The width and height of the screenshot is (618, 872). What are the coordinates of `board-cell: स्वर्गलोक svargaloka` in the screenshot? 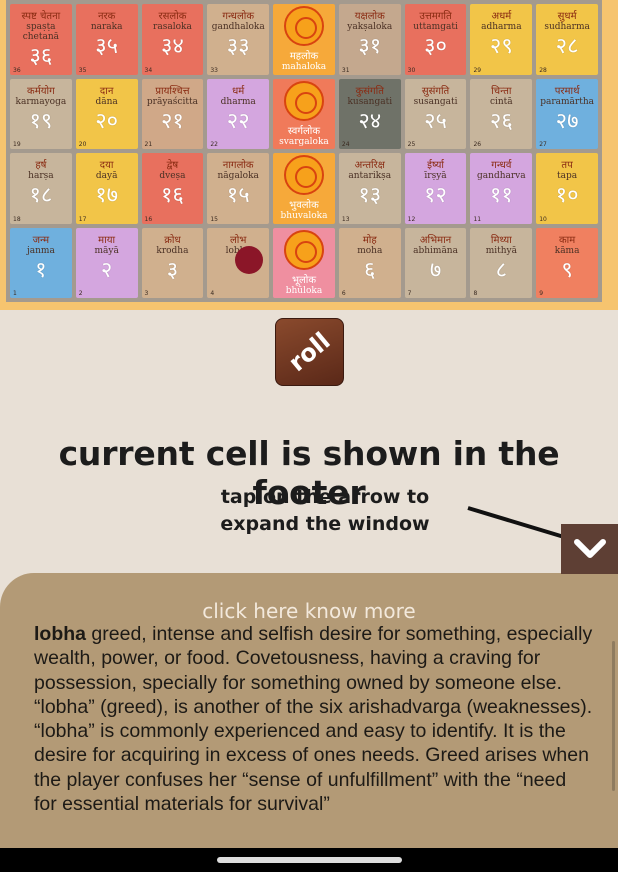 It's located at (304, 113).